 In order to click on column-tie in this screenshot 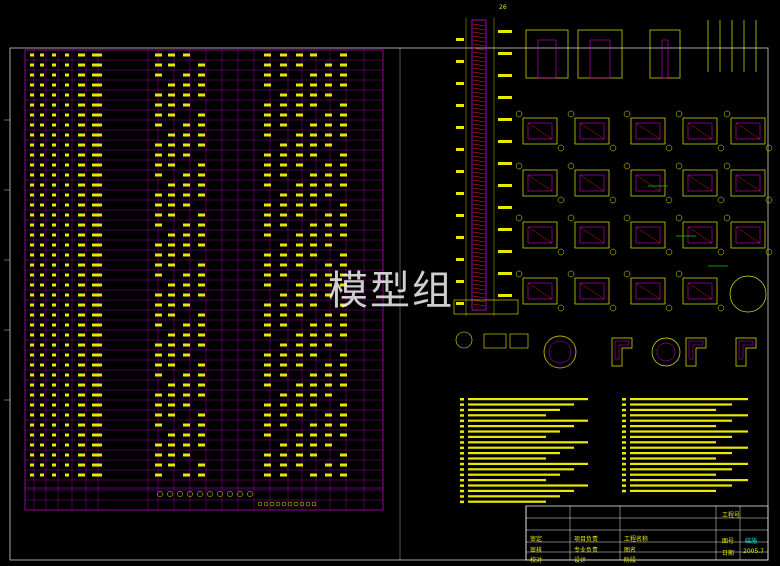, I will do `click(592, 183)`.